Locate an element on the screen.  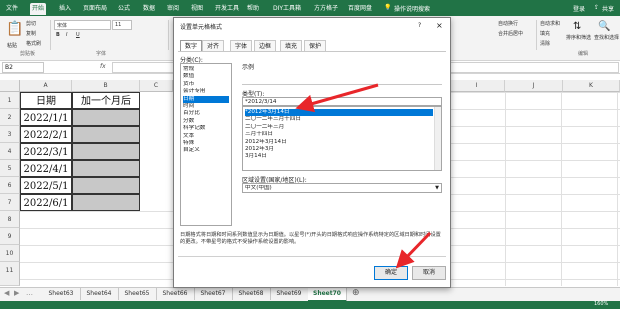
annotation-arrows is located at coordinates (363, 176).